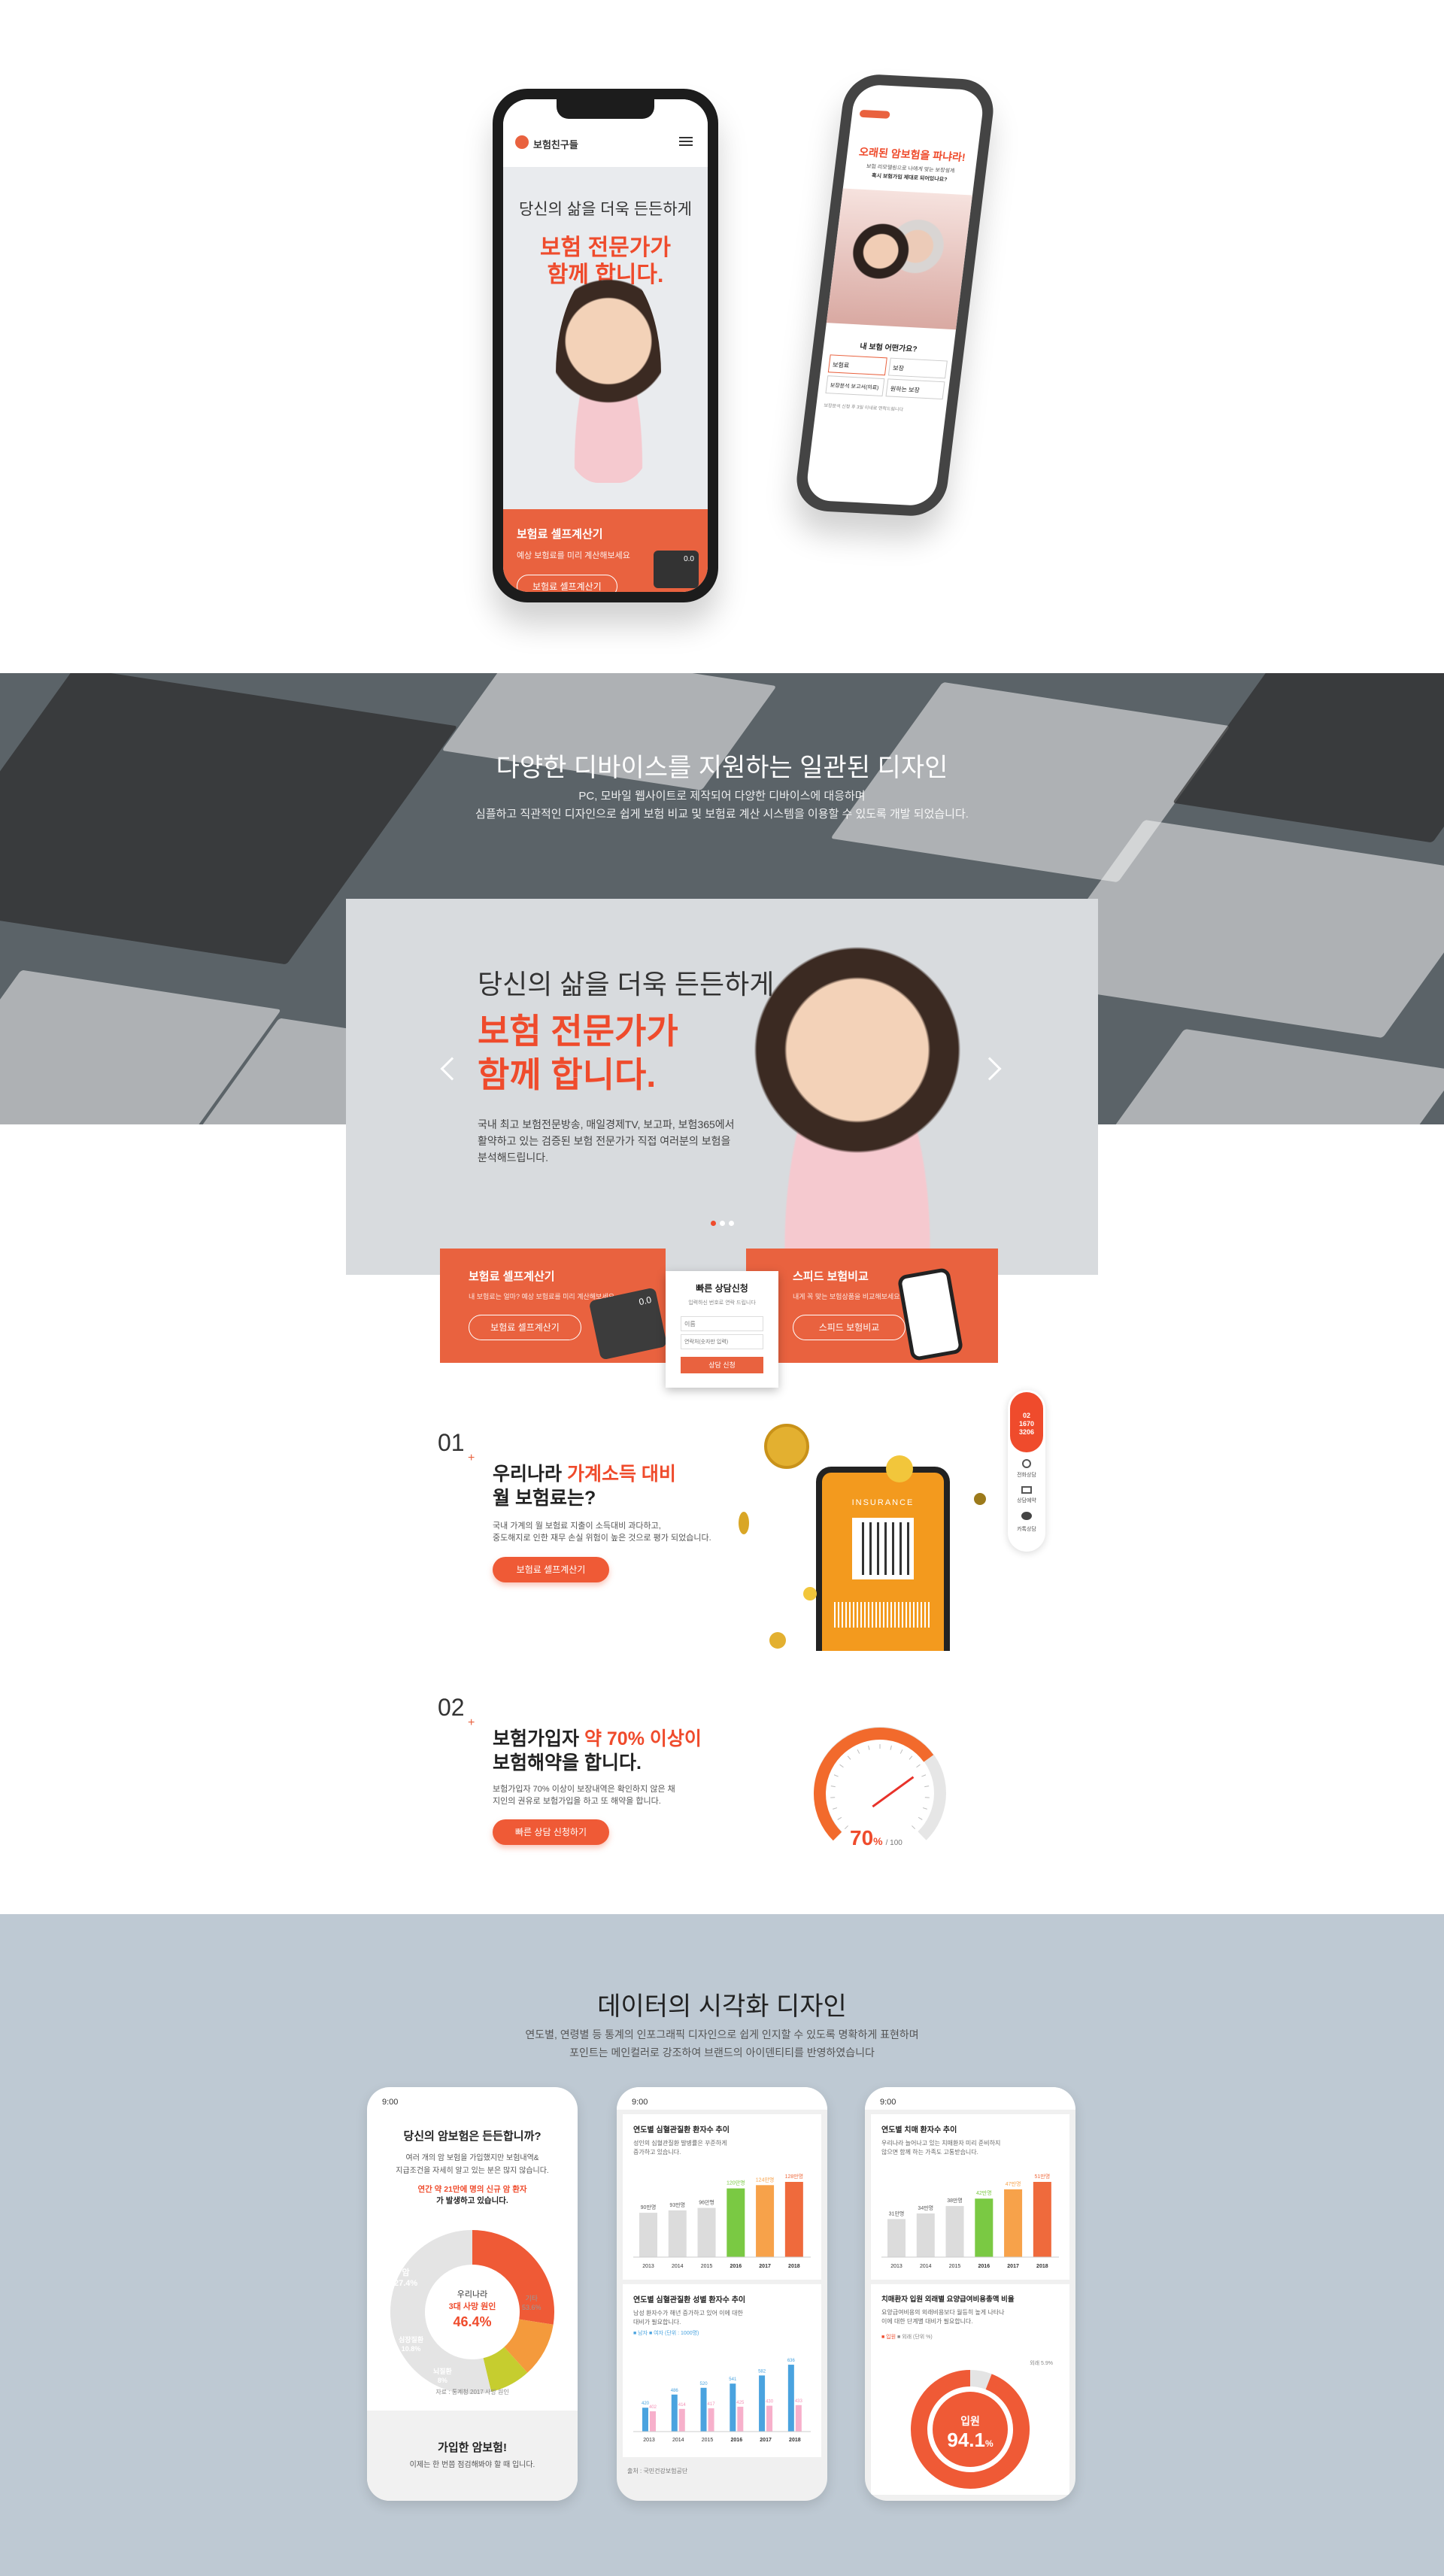 The width and height of the screenshot is (1444, 2576). Describe the element at coordinates (893, 1792) in the screenshot. I see `gauge-needle` at that location.